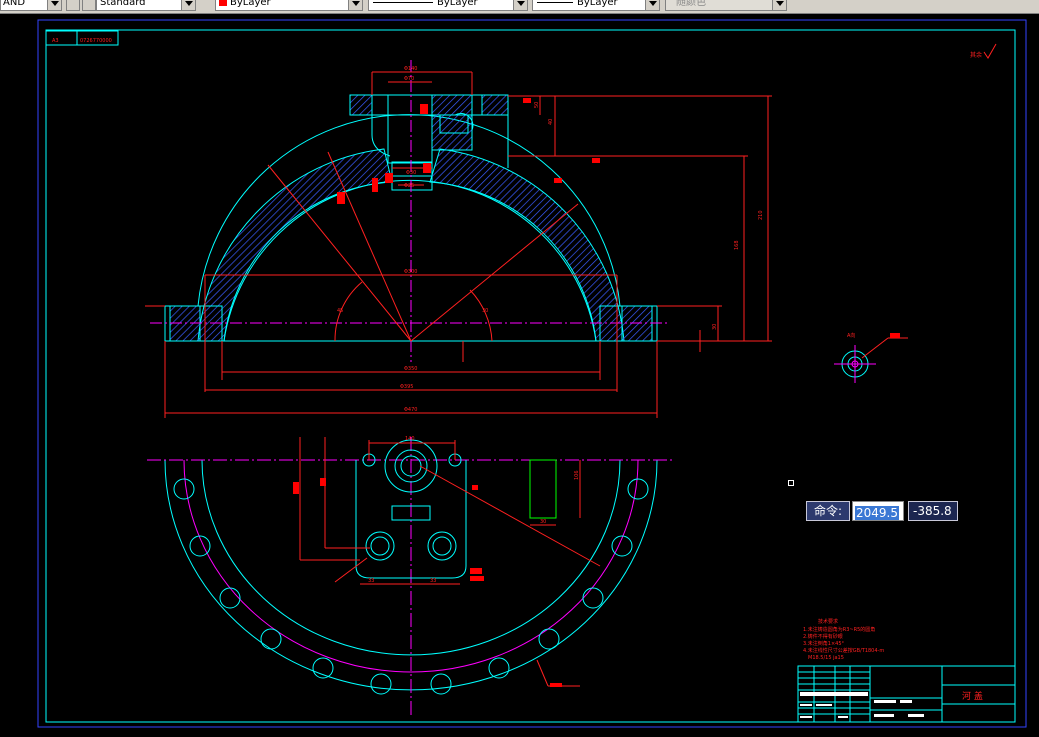 This screenshot has height=737, width=1039. Describe the element at coordinates (537, 105) in the screenshot. I see `dim-h3: 50` at that location.